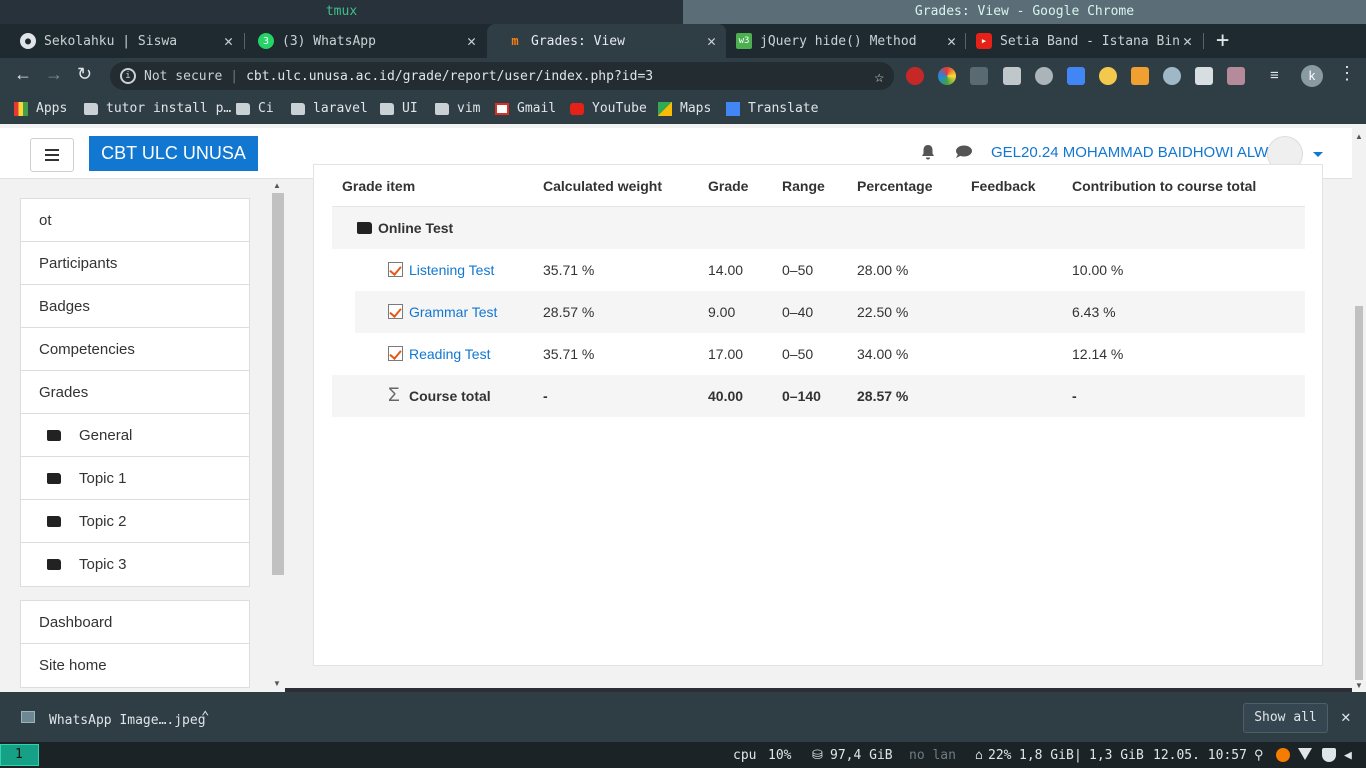  Describe the element at coordinates (135, 349) in the screenshot. I see `nav-item-competencies: Competencies` at that location.